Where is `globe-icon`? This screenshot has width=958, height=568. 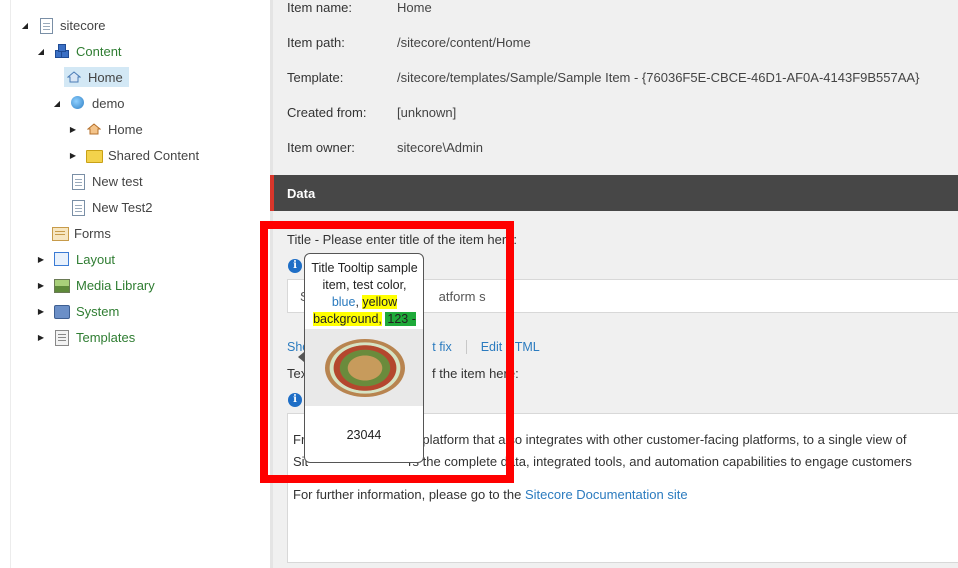 globe-icon is located at coordinates (78, 103).